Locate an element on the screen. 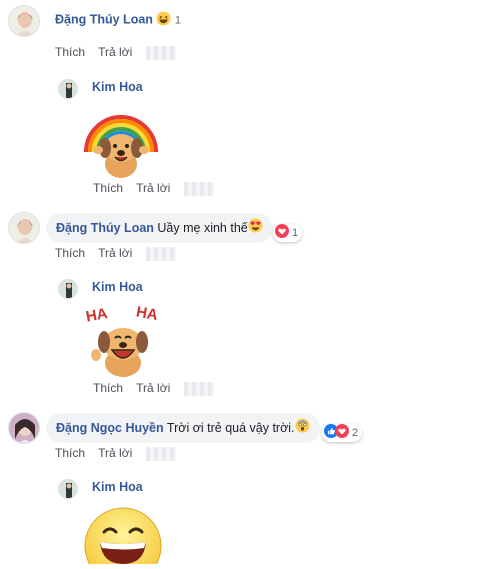 The height and width of the screenshot is (569, 495). reaction-summary: 1 is located at coordinates (288, 233).